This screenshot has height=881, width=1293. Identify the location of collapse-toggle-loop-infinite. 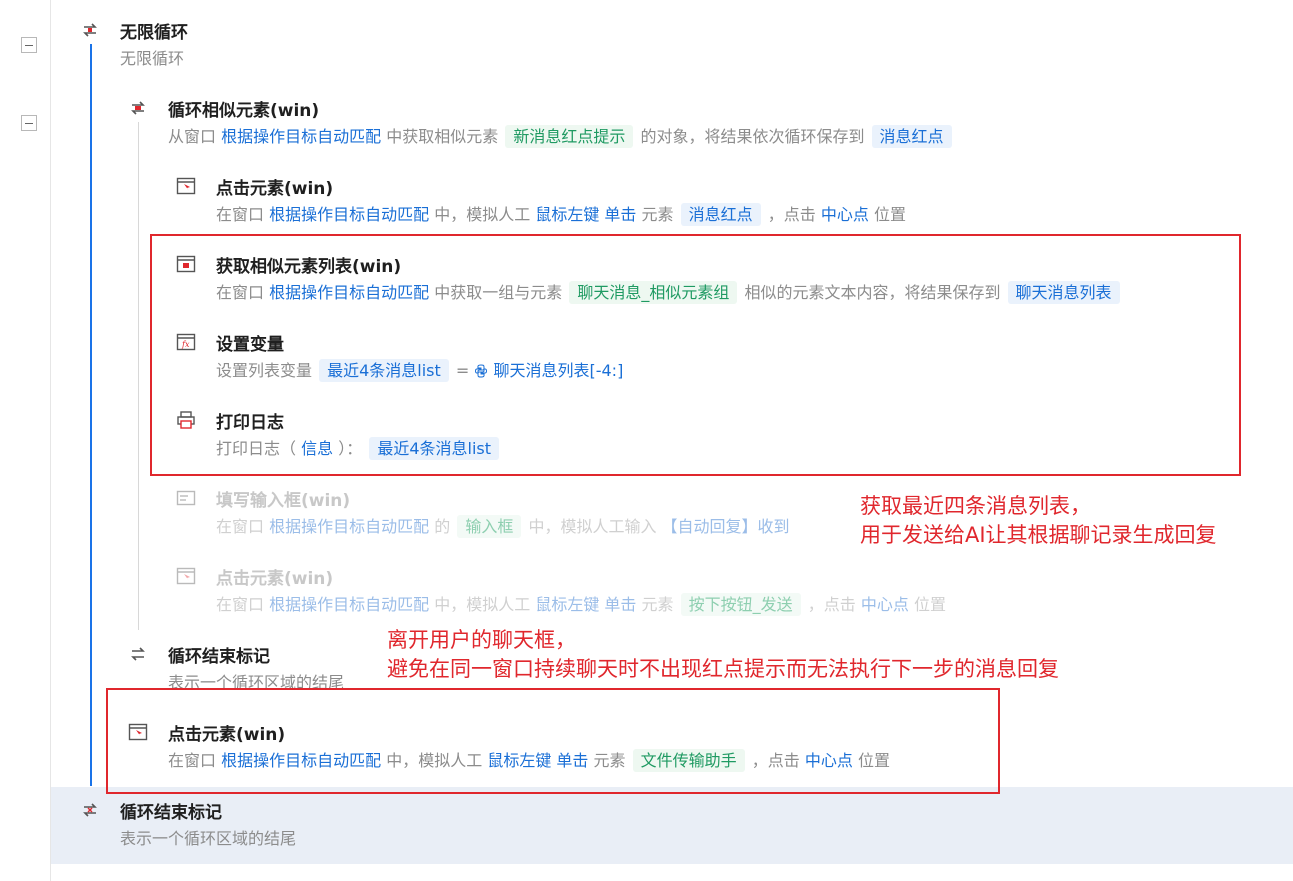
(29, 45).